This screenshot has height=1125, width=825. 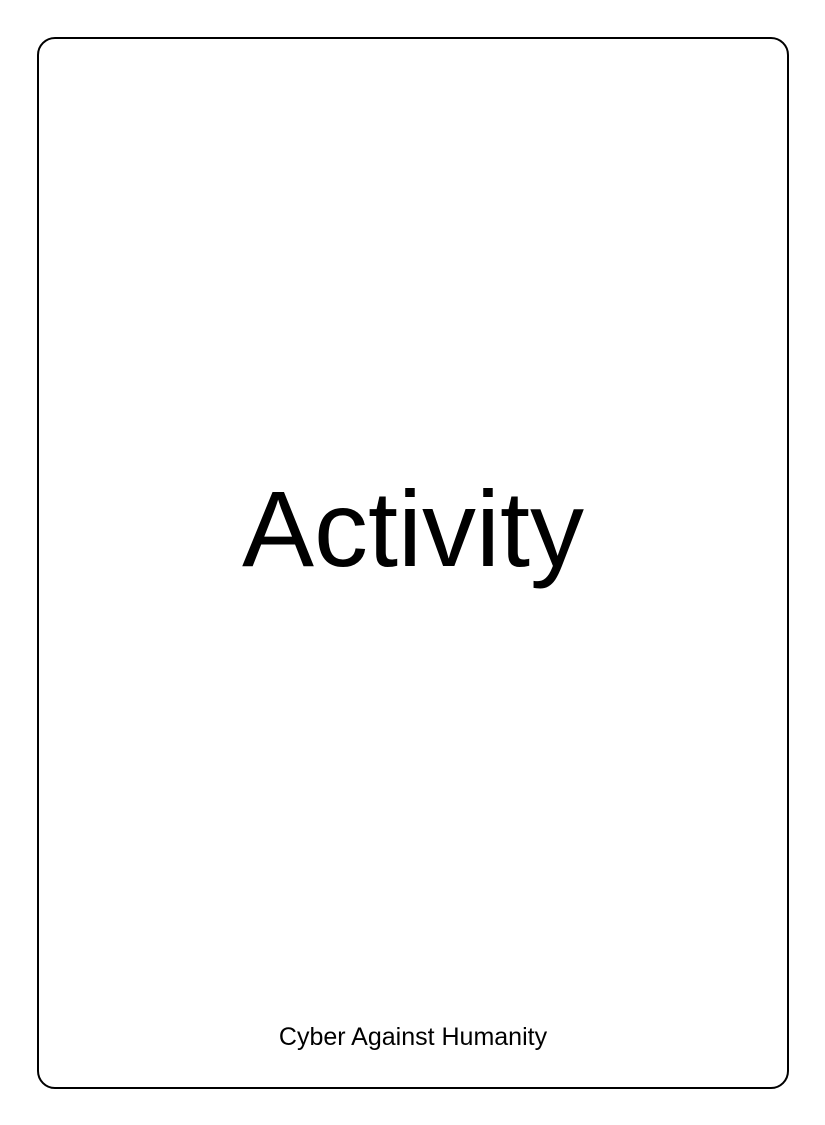 What do you see at coordinates (413, 1037) in the screenshot?
I see `card-footer-brand: Cyber Against Humanity` at bounding box center [413, 1037].